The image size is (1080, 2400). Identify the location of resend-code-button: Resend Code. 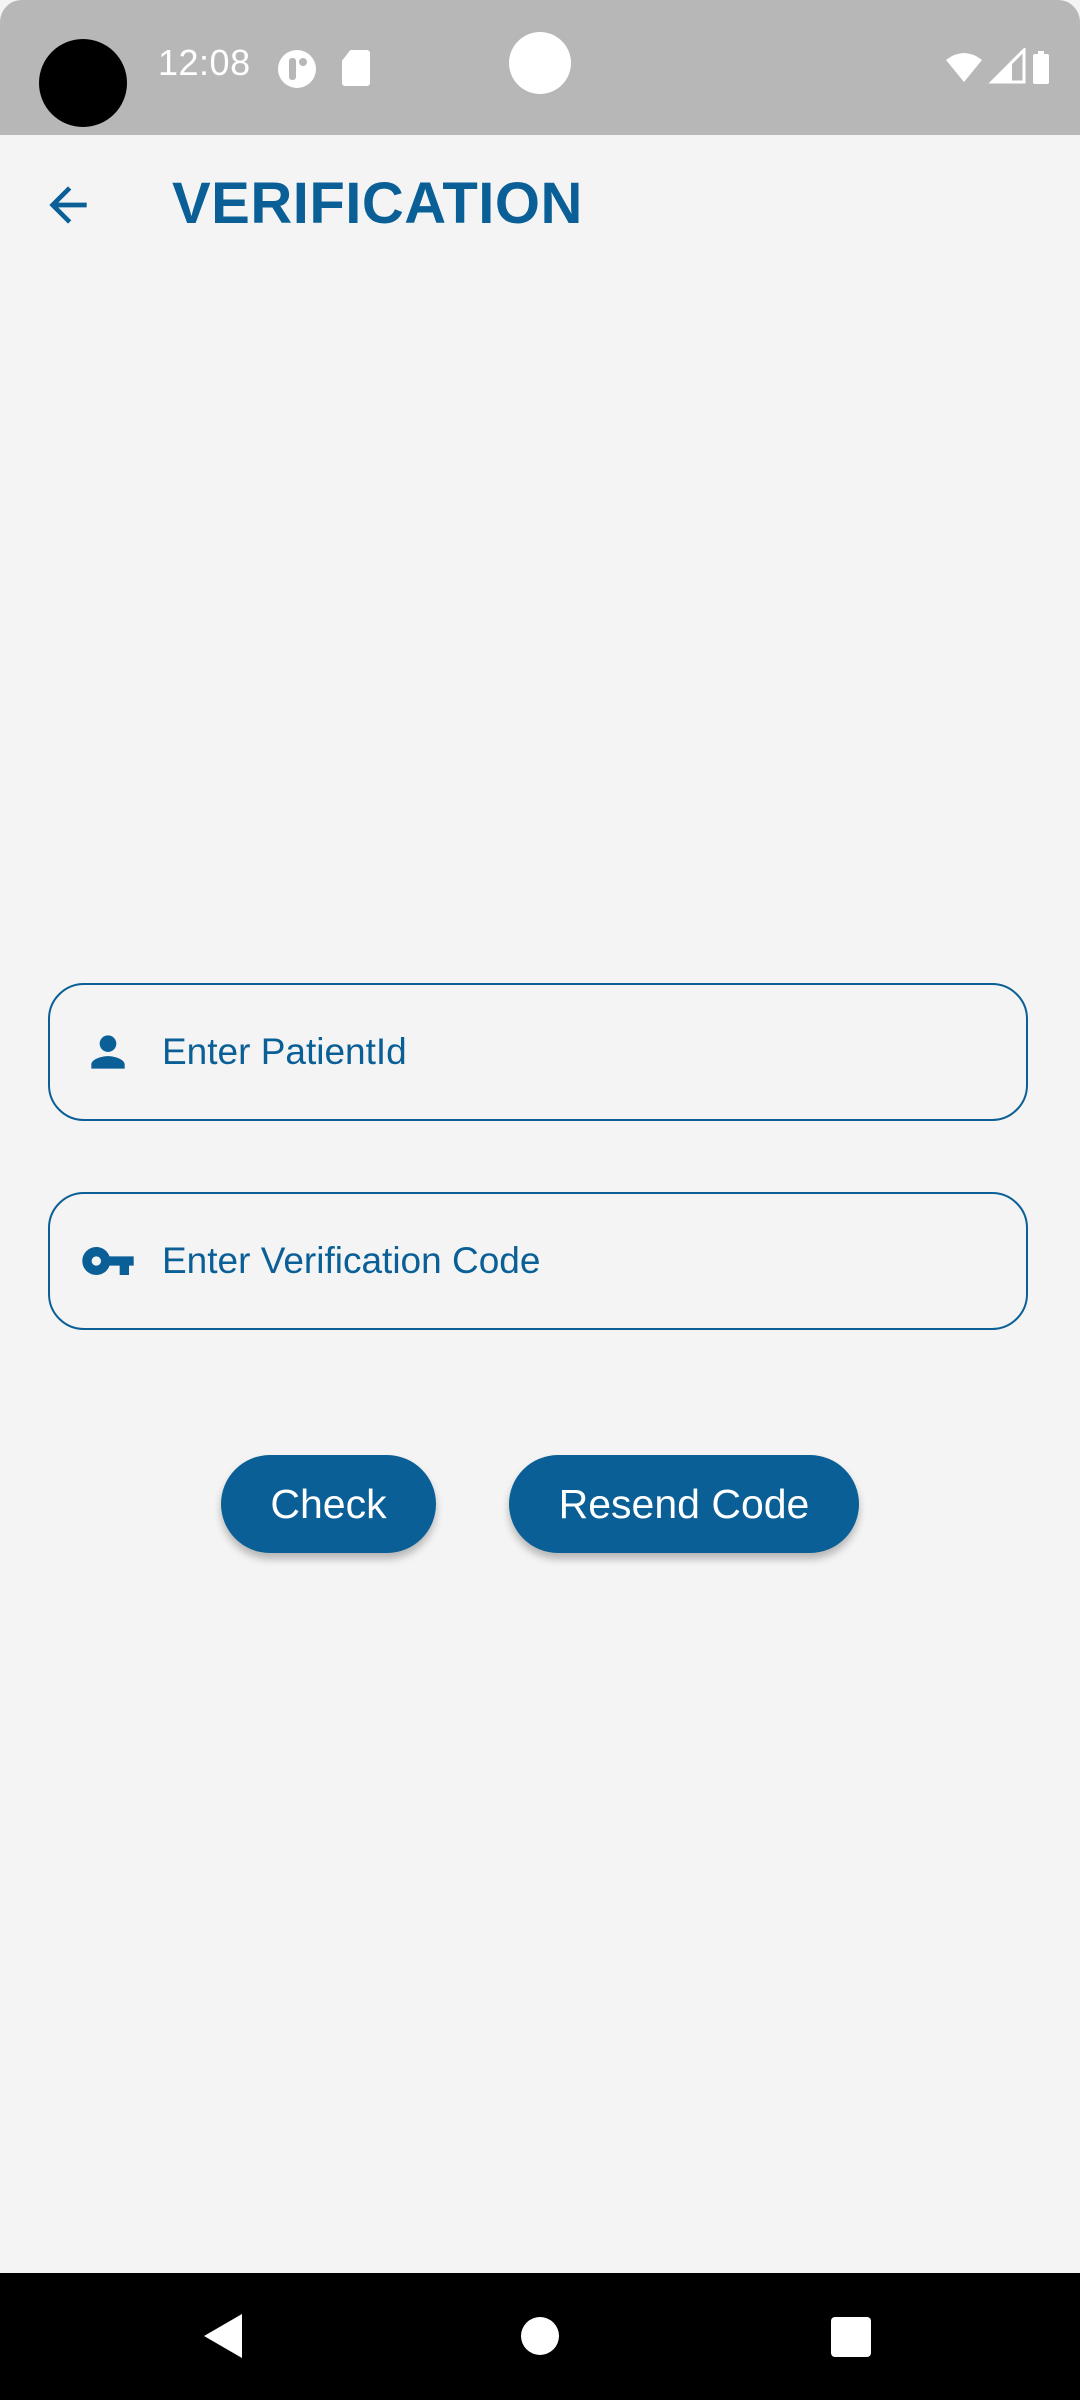
(684, 1504).